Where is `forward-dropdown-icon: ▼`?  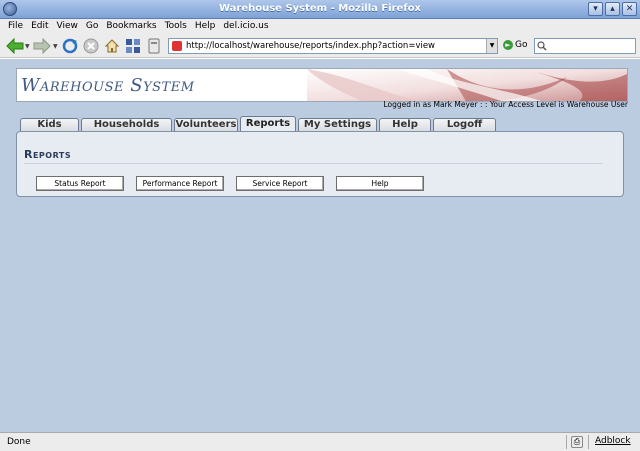 forward-dropdown-icon: ▼ is located at coordinates (55, 46).